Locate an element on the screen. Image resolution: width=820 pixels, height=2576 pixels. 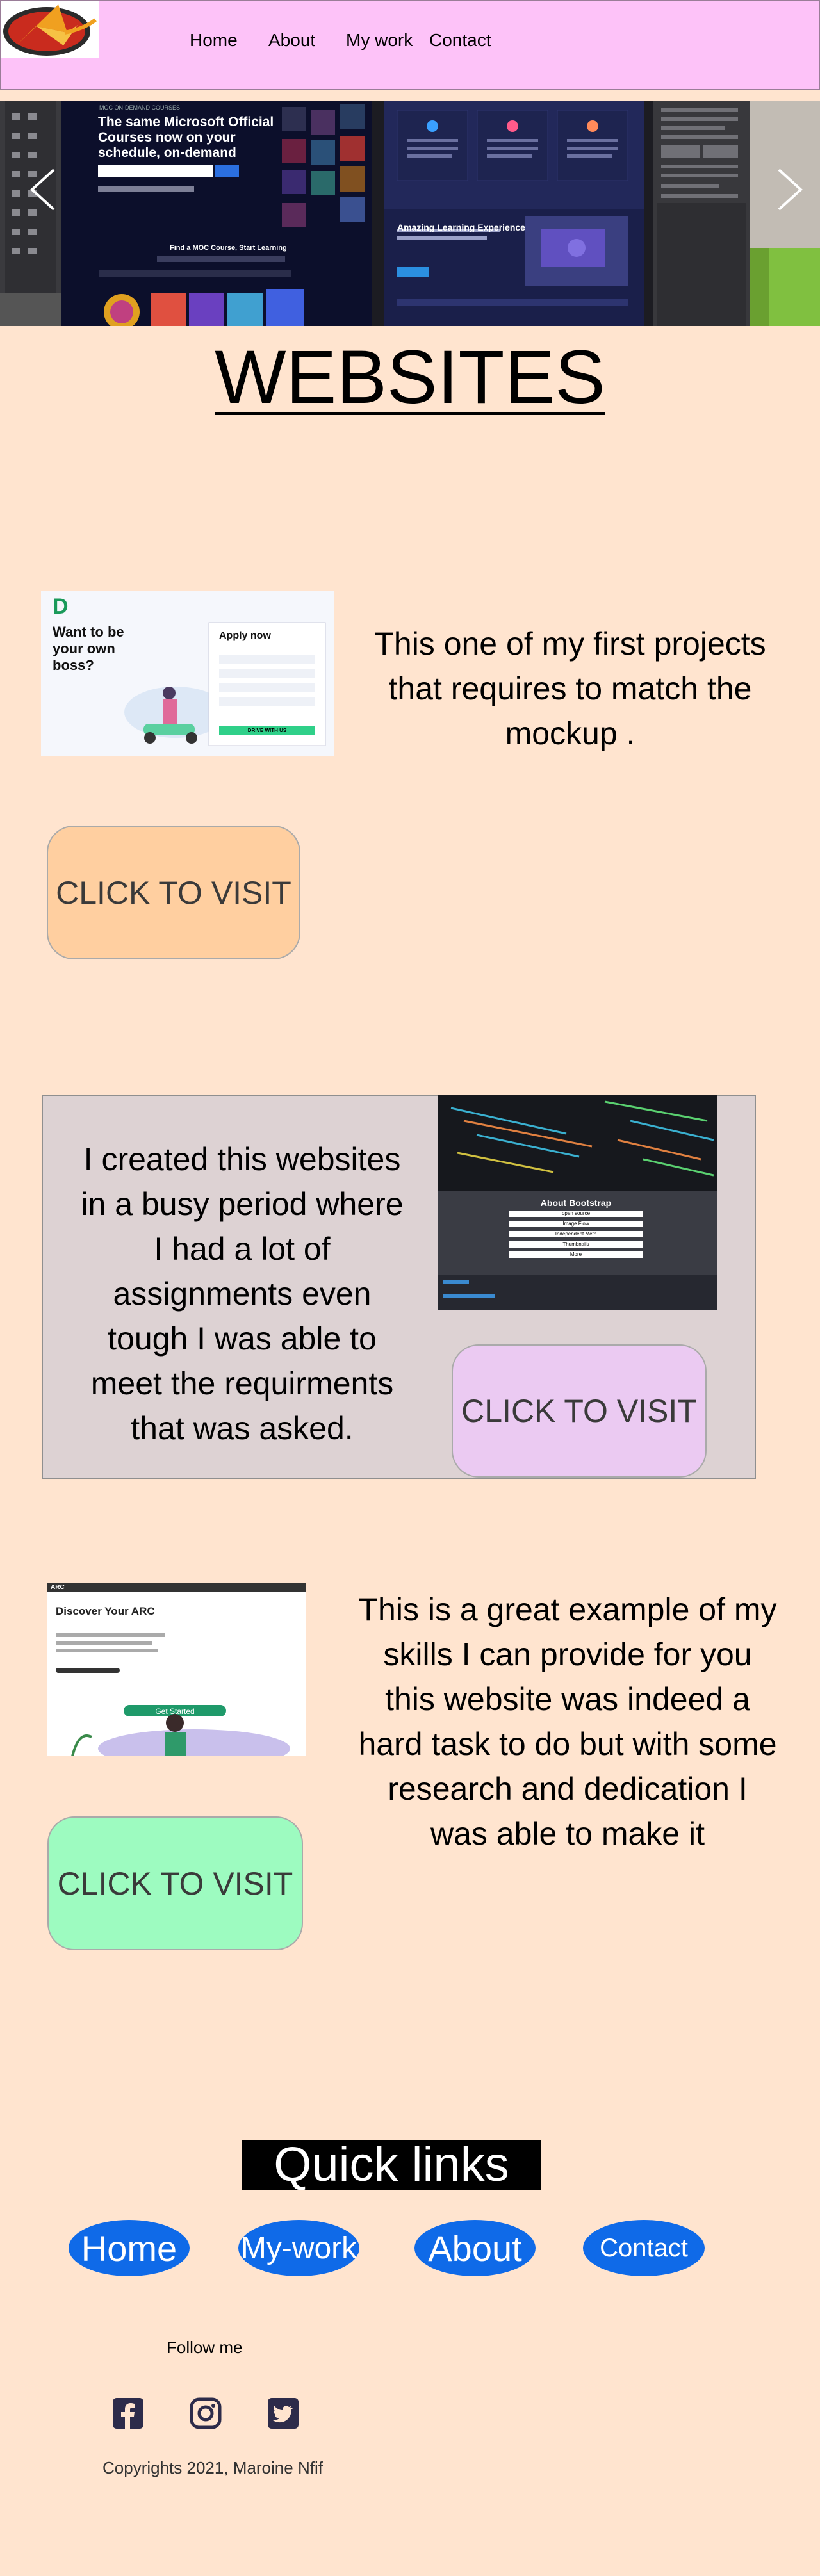
project-1-thumb-form-button: DRIVE WITH US is located at coordinates (267, 730).